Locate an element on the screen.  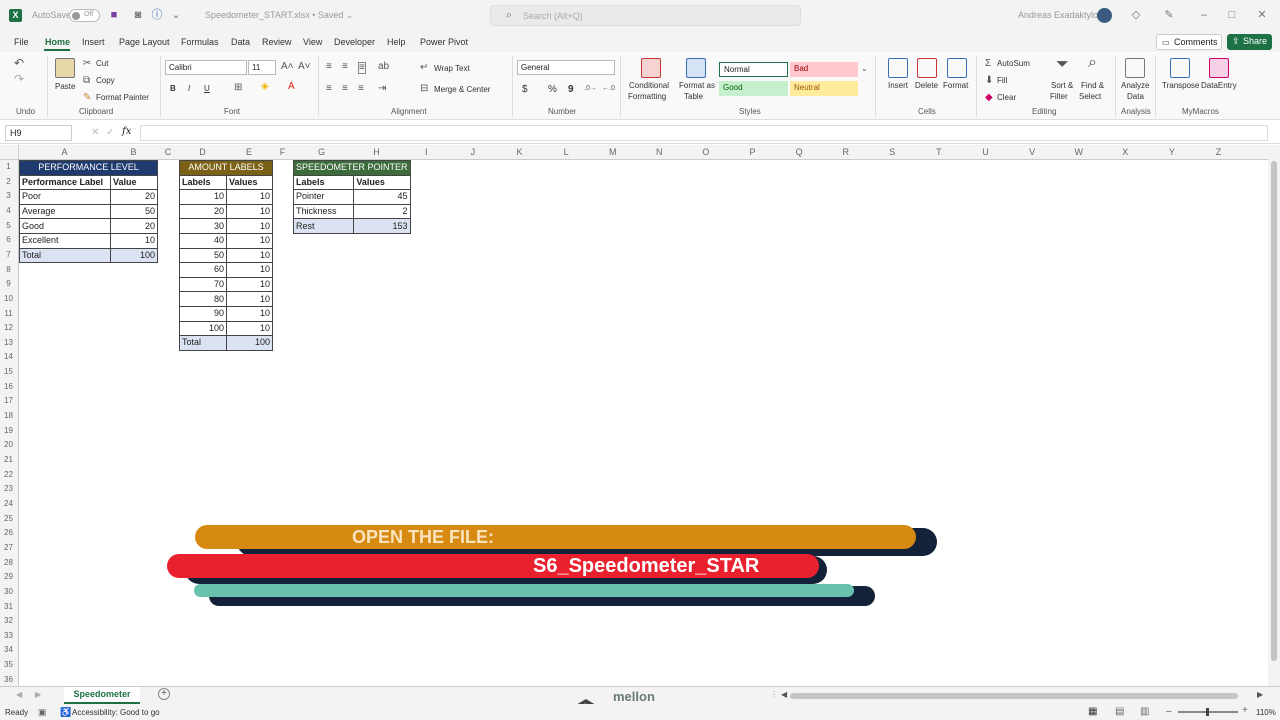
row-header: 14 is located at coordinates (8, 356).